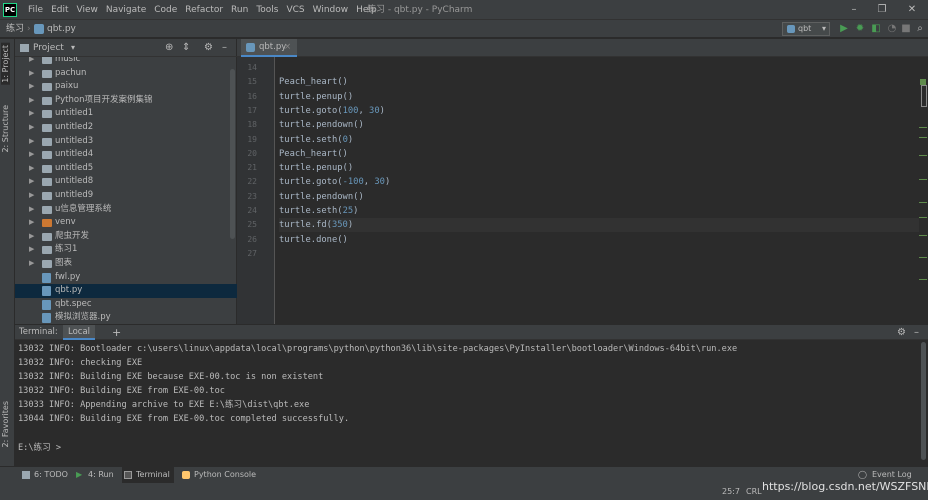 This screenshot has width=928, height=500. Describe the element at coordinates (126, 182) in the screenshot. I see `project-tree-item: ▶ untitled8` at that location.